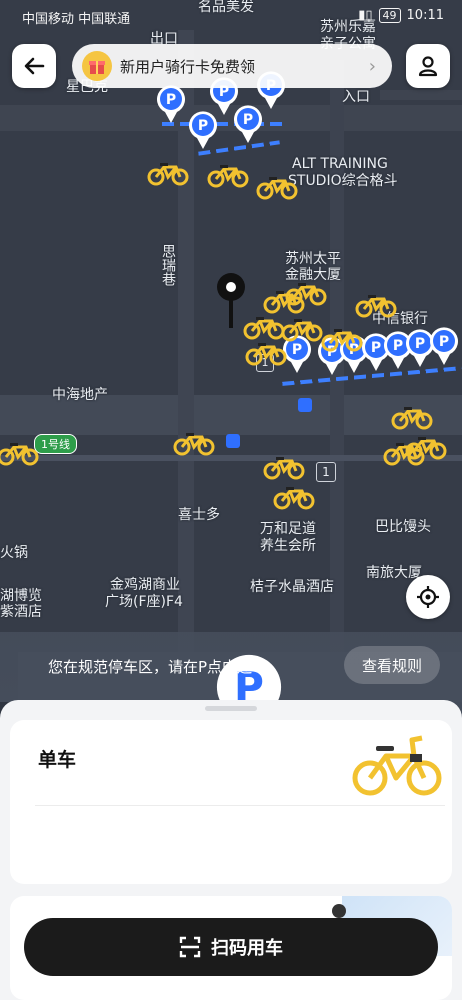 The width and height of the screenshot is (462, 1000). What do you see at coordinates (14, 553) in the screenshot?
I see `poi-label: 火锅` at bounding box center [14, 553].